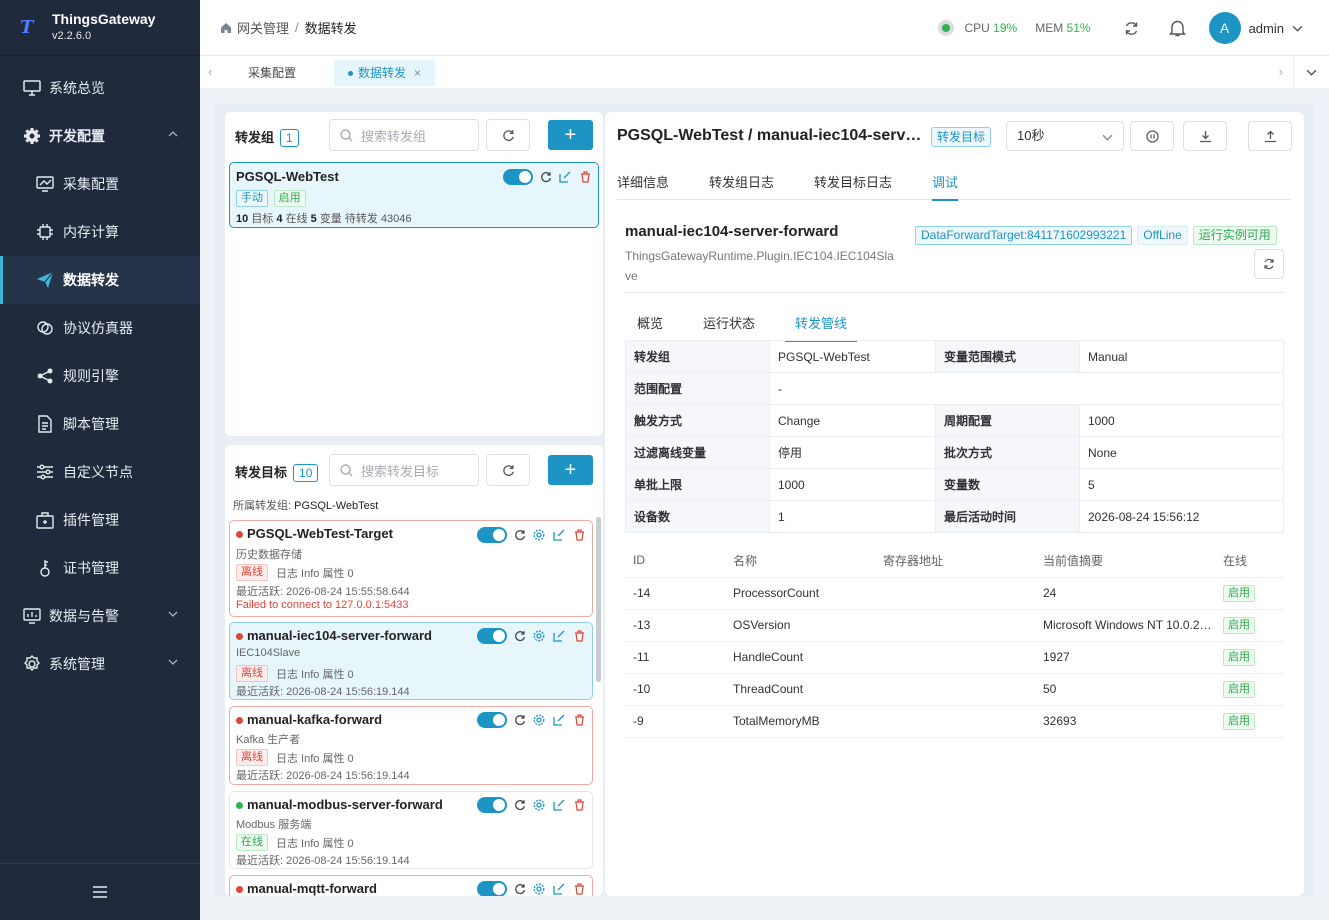 The height and width of the screenshot is (920, 1329). What do you see at coordinates (570, 470) in the screenshot?
I see `add-target-button: +` at bounding box center [570, 470].